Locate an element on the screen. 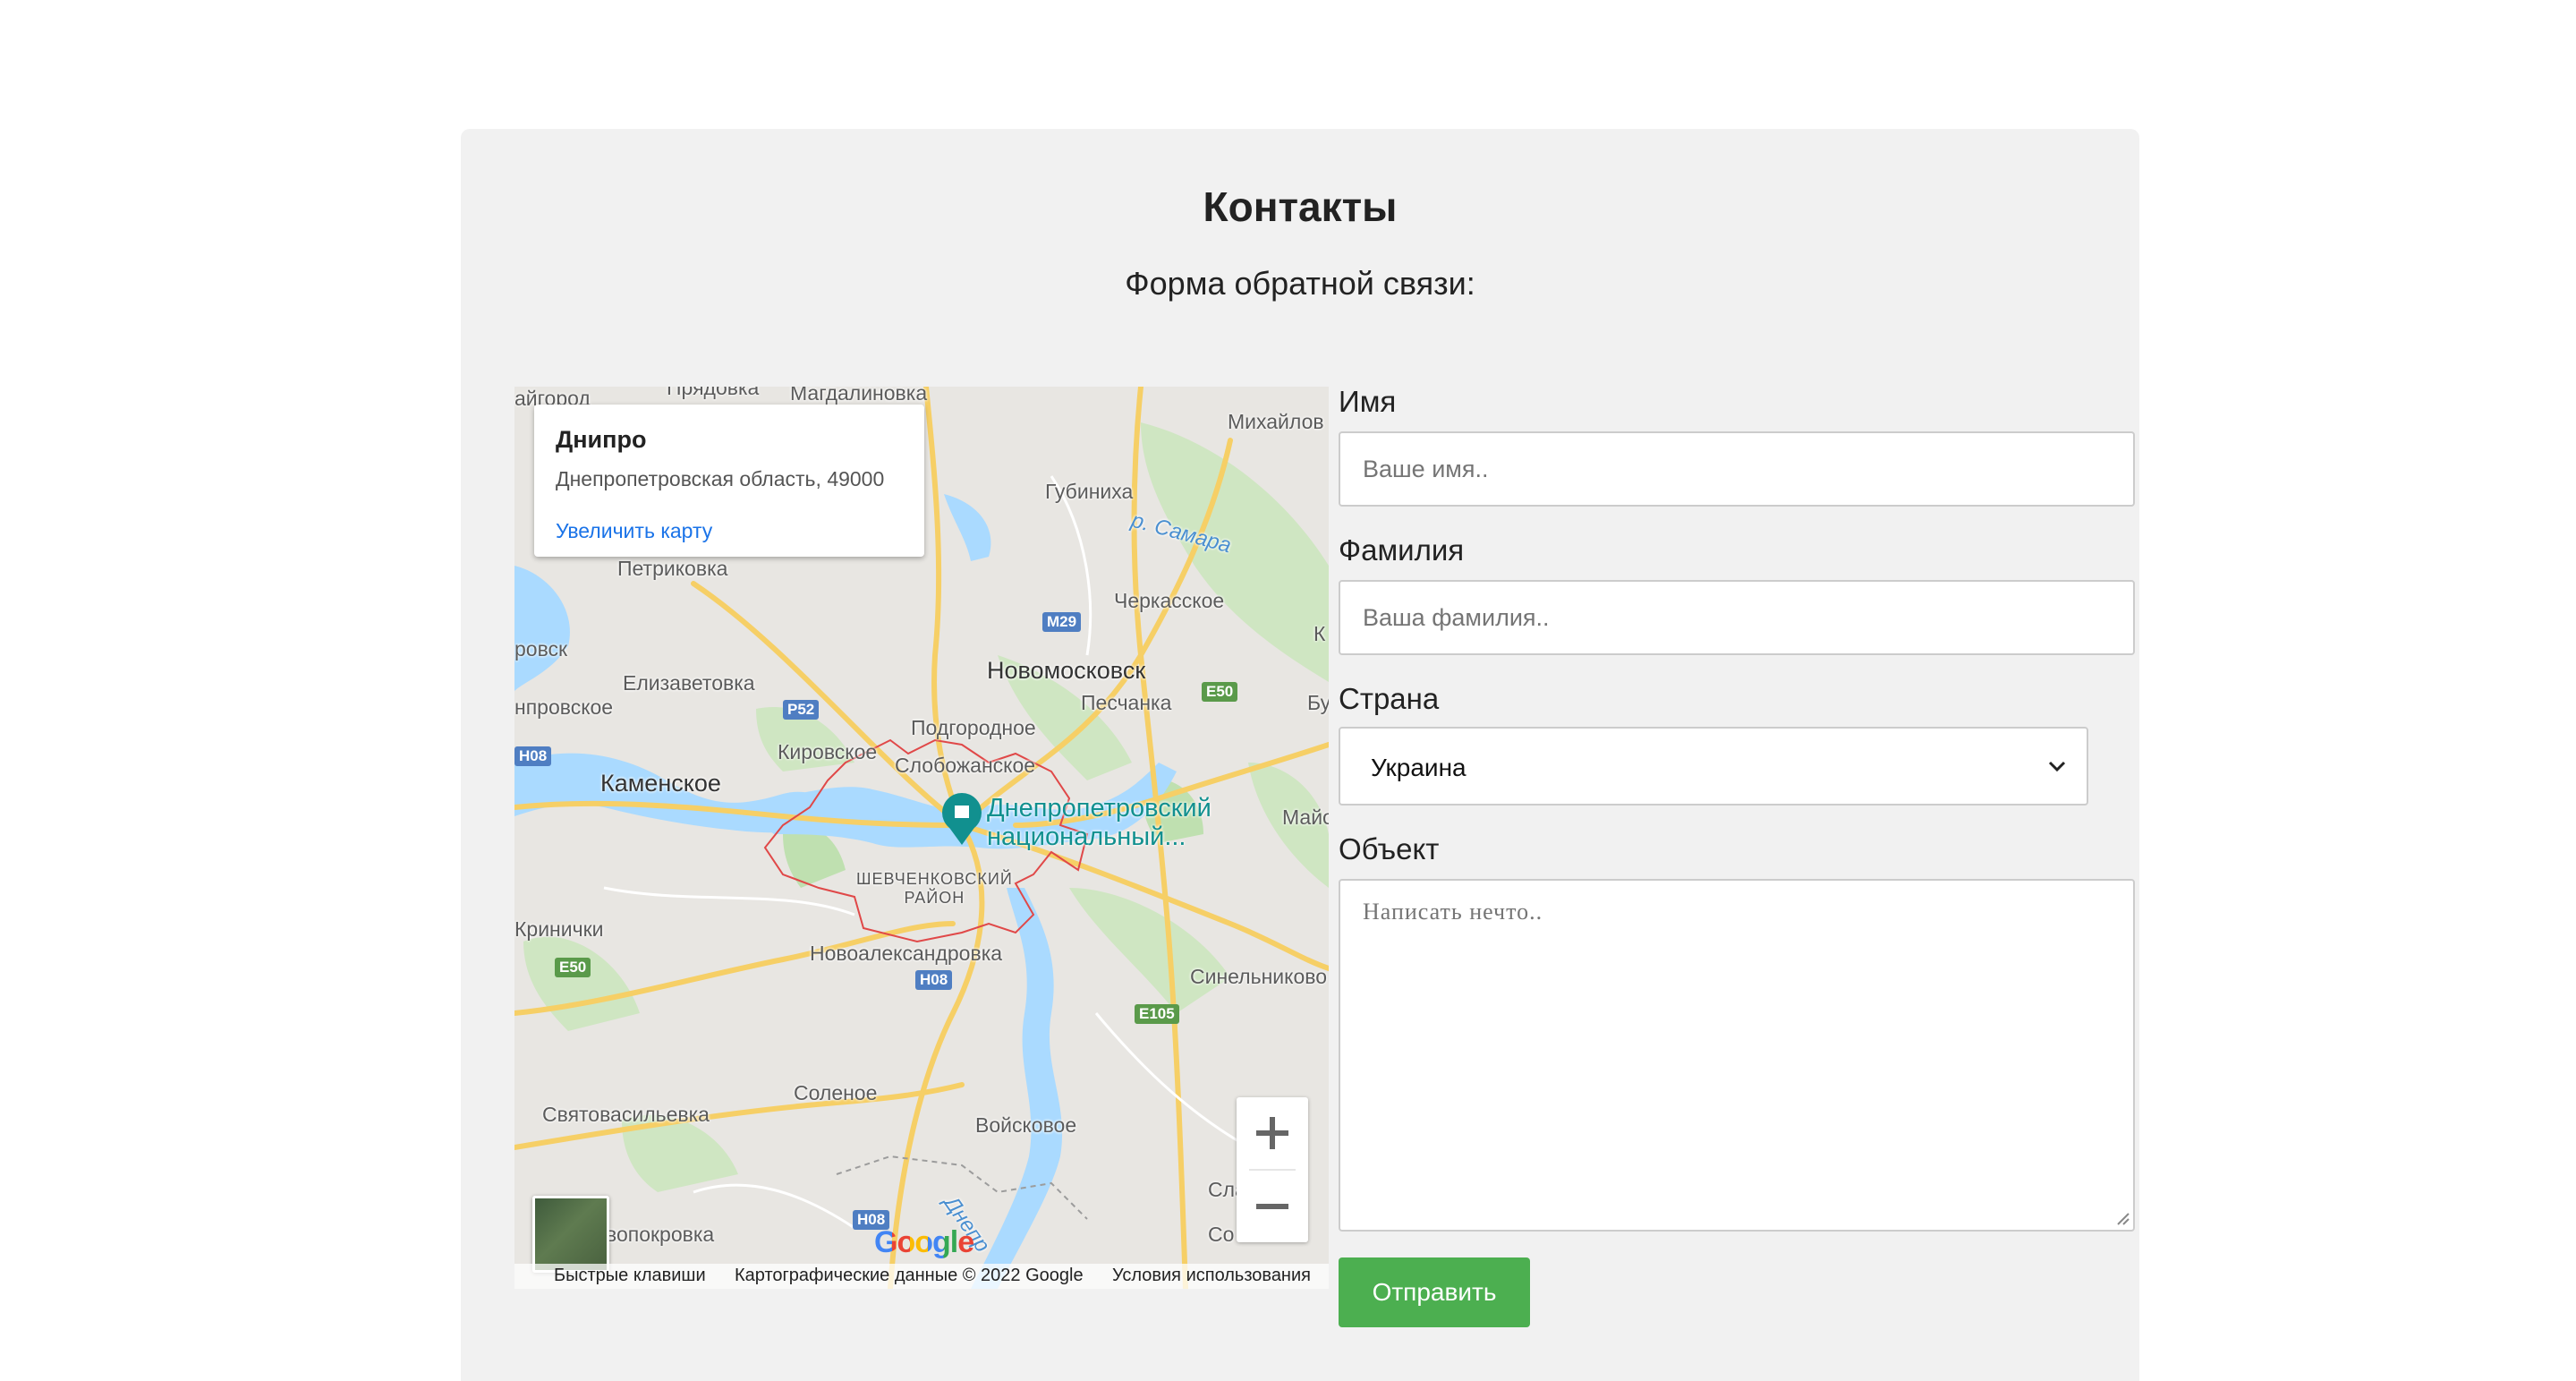 Image resolution: width=2576 pixels, height=1381 pixels. map-data-credit: Картографические данные © 2022 Google is located at coordinates (909, 1275).